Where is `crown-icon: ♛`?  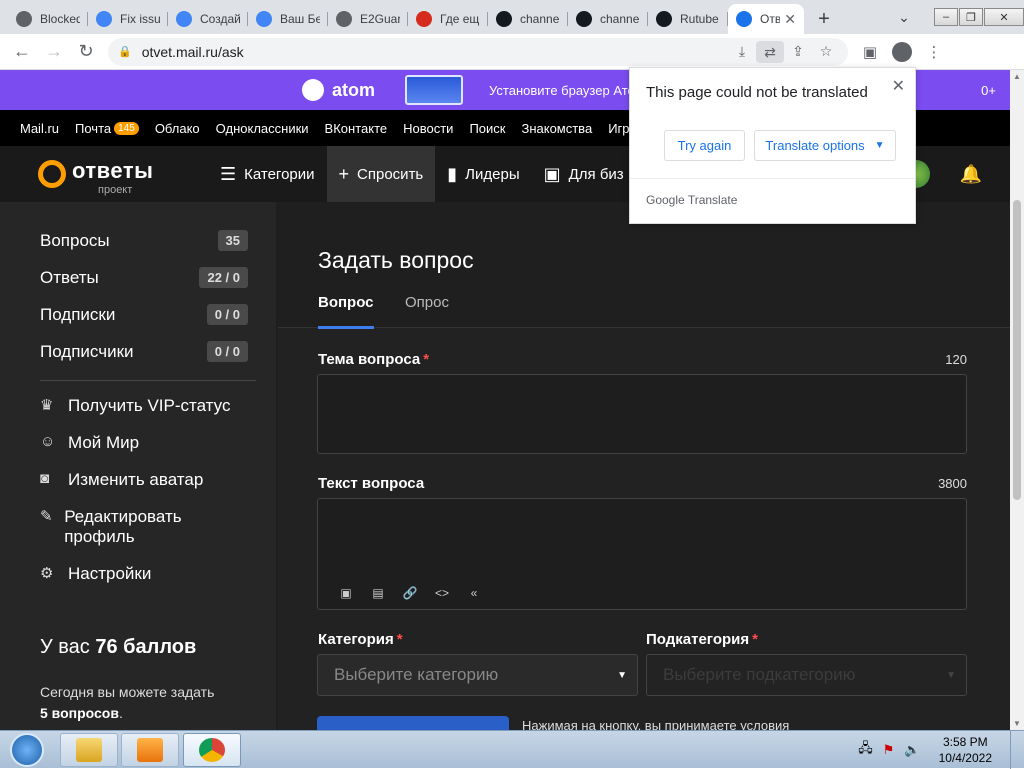 crown-icon: ♛ is located at coordinates (47, 405).